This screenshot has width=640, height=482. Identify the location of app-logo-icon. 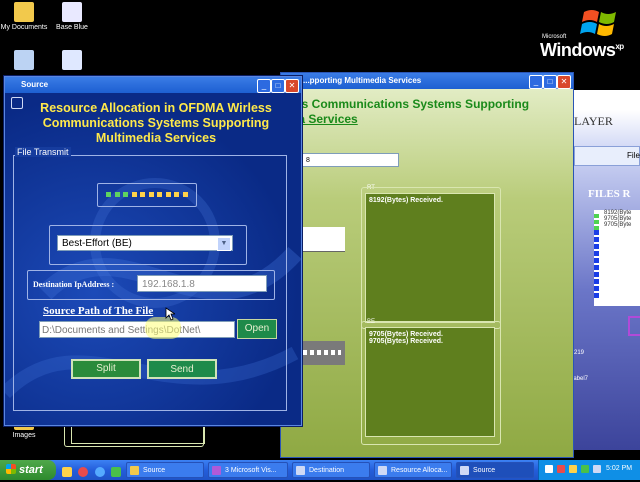
(17, 103).